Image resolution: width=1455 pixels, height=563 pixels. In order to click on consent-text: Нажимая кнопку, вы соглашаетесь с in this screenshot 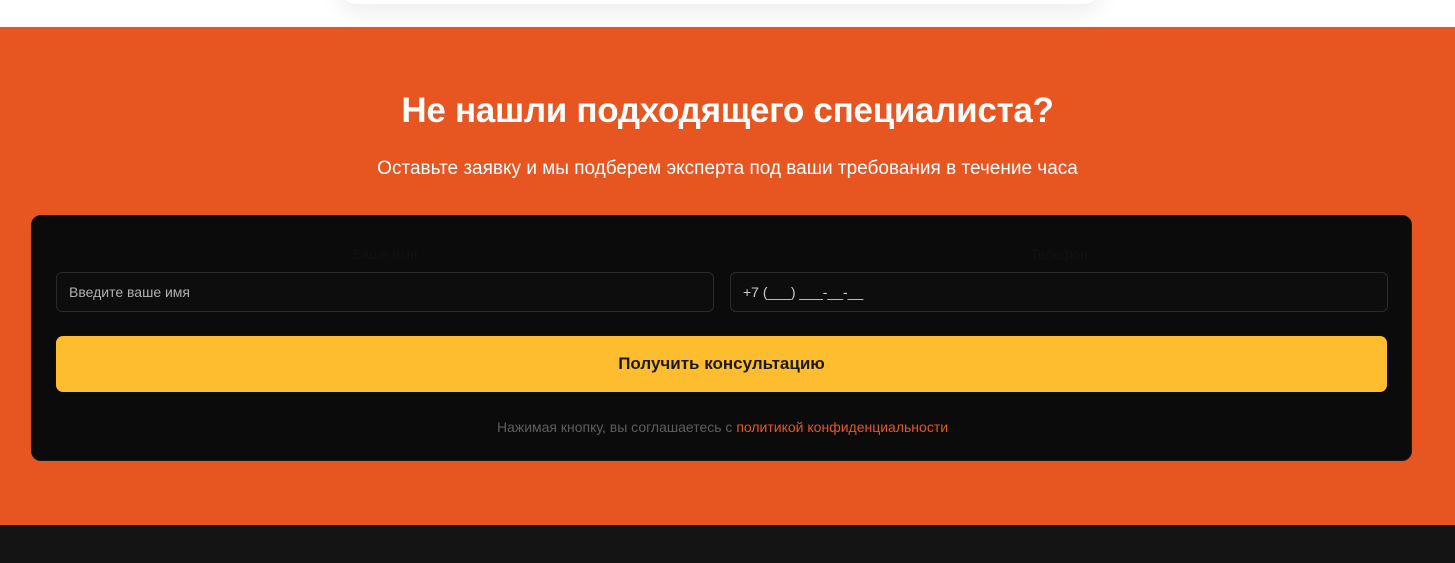, I will do `click(616, 427)`.